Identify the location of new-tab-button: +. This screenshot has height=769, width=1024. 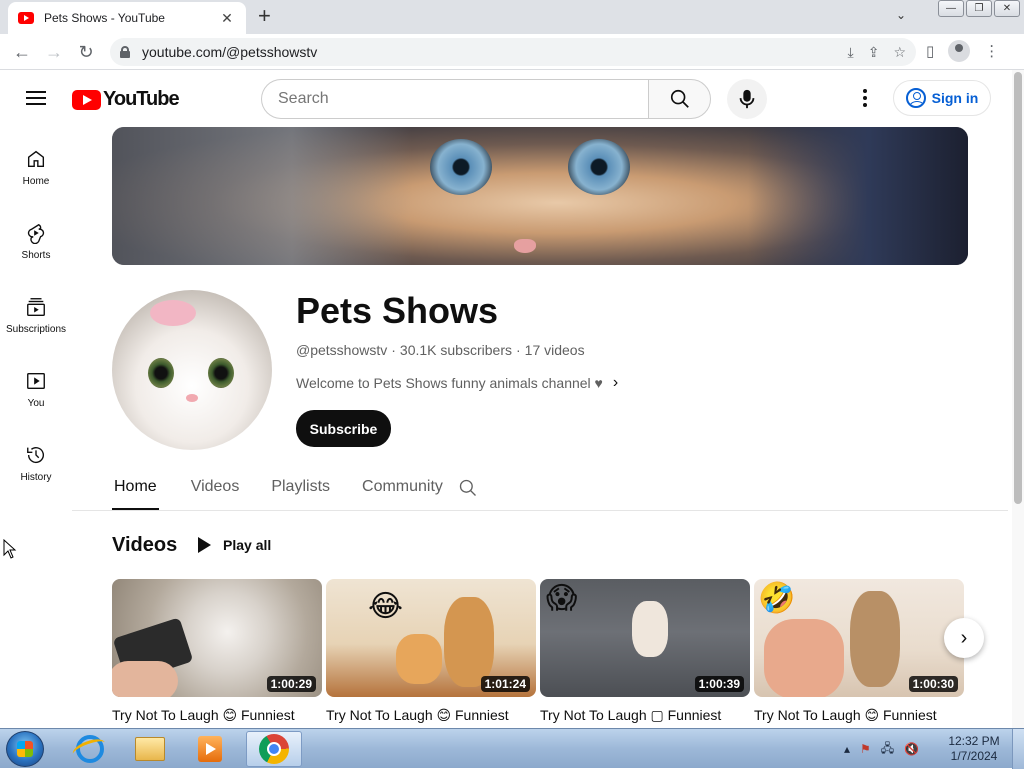
(264, 16).